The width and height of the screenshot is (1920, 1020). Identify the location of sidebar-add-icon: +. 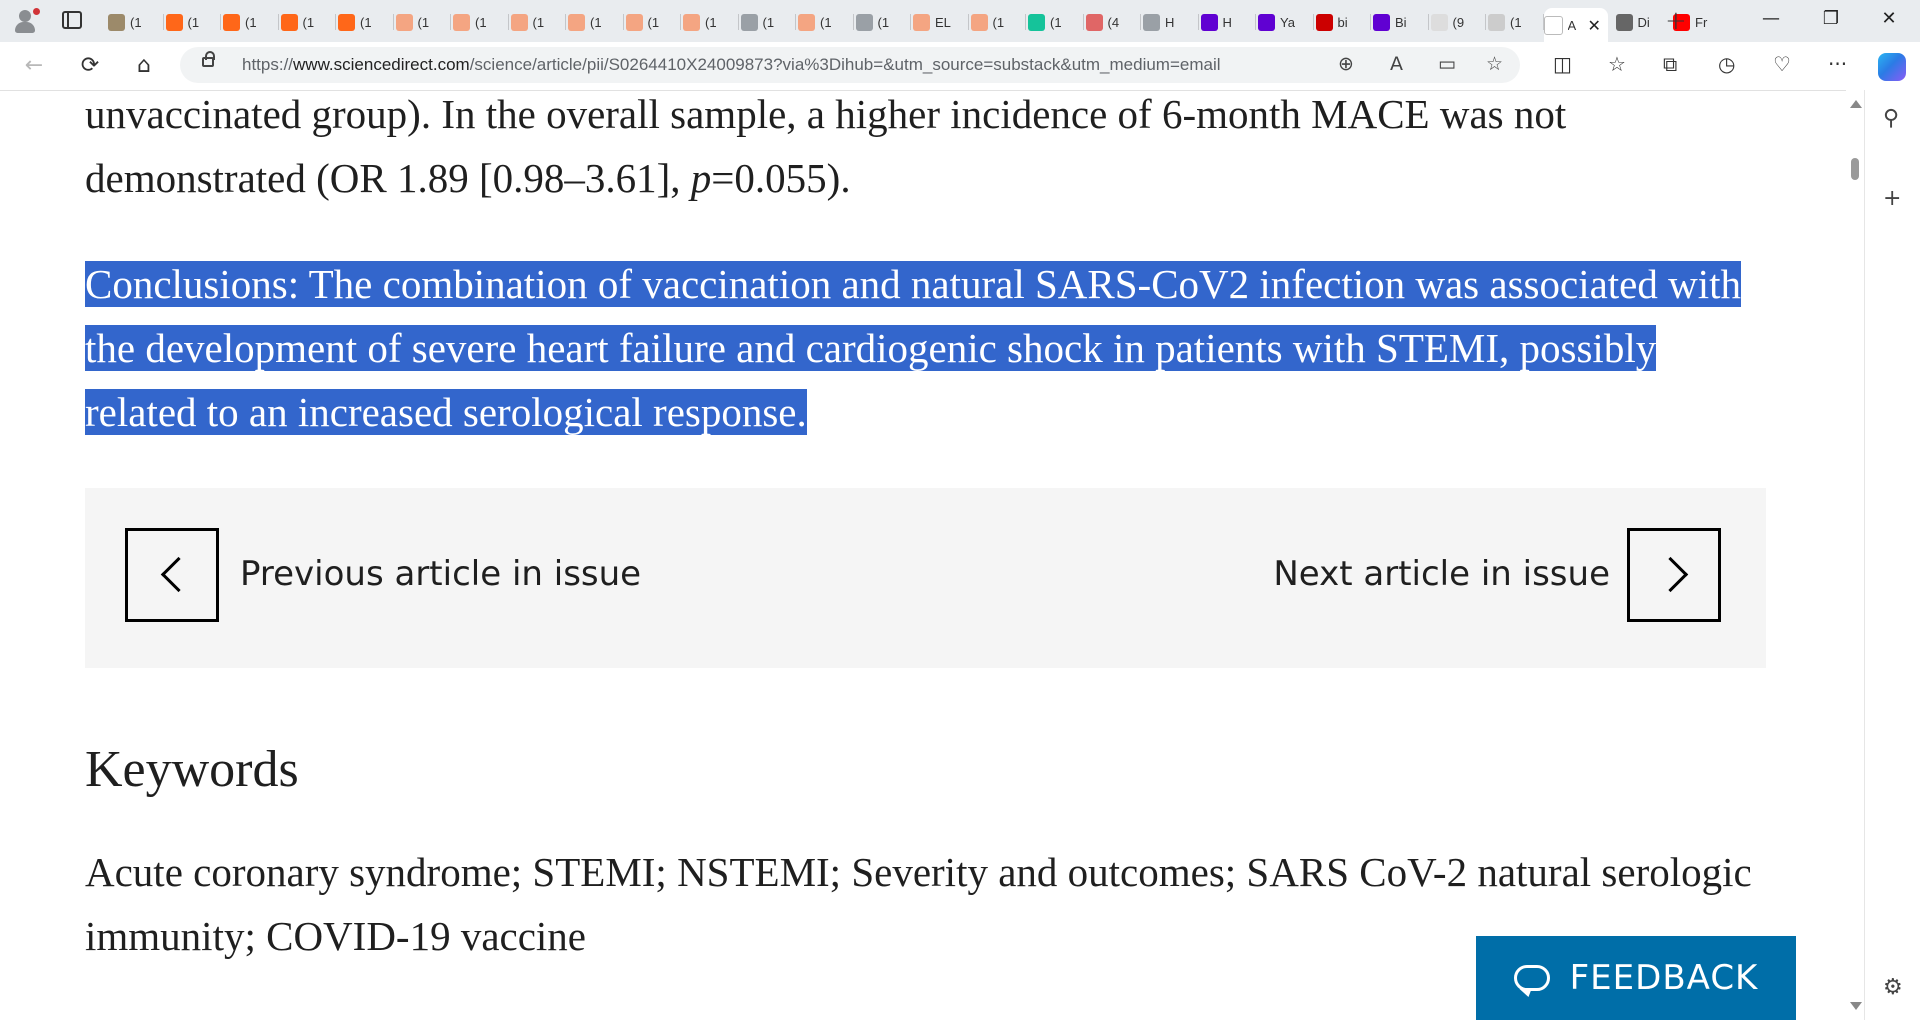
(1892, 198).